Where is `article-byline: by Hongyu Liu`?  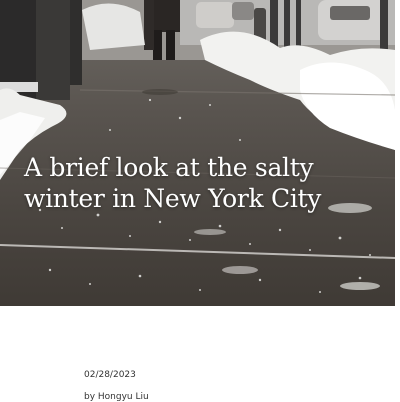 article-byline: by Hongyu Liu is located at coordinates (116, 397).